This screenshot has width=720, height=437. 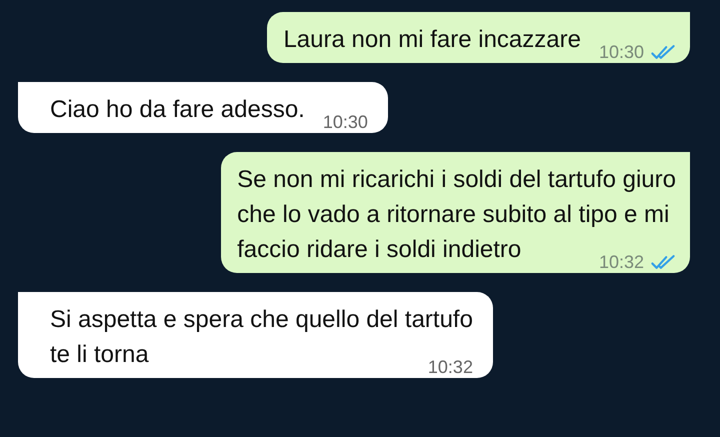 What do you see at coordinates (432, 40) in the screenshot?
I see `message-text: Laura non mi fare incazzare` at bounding box center [432, 40].